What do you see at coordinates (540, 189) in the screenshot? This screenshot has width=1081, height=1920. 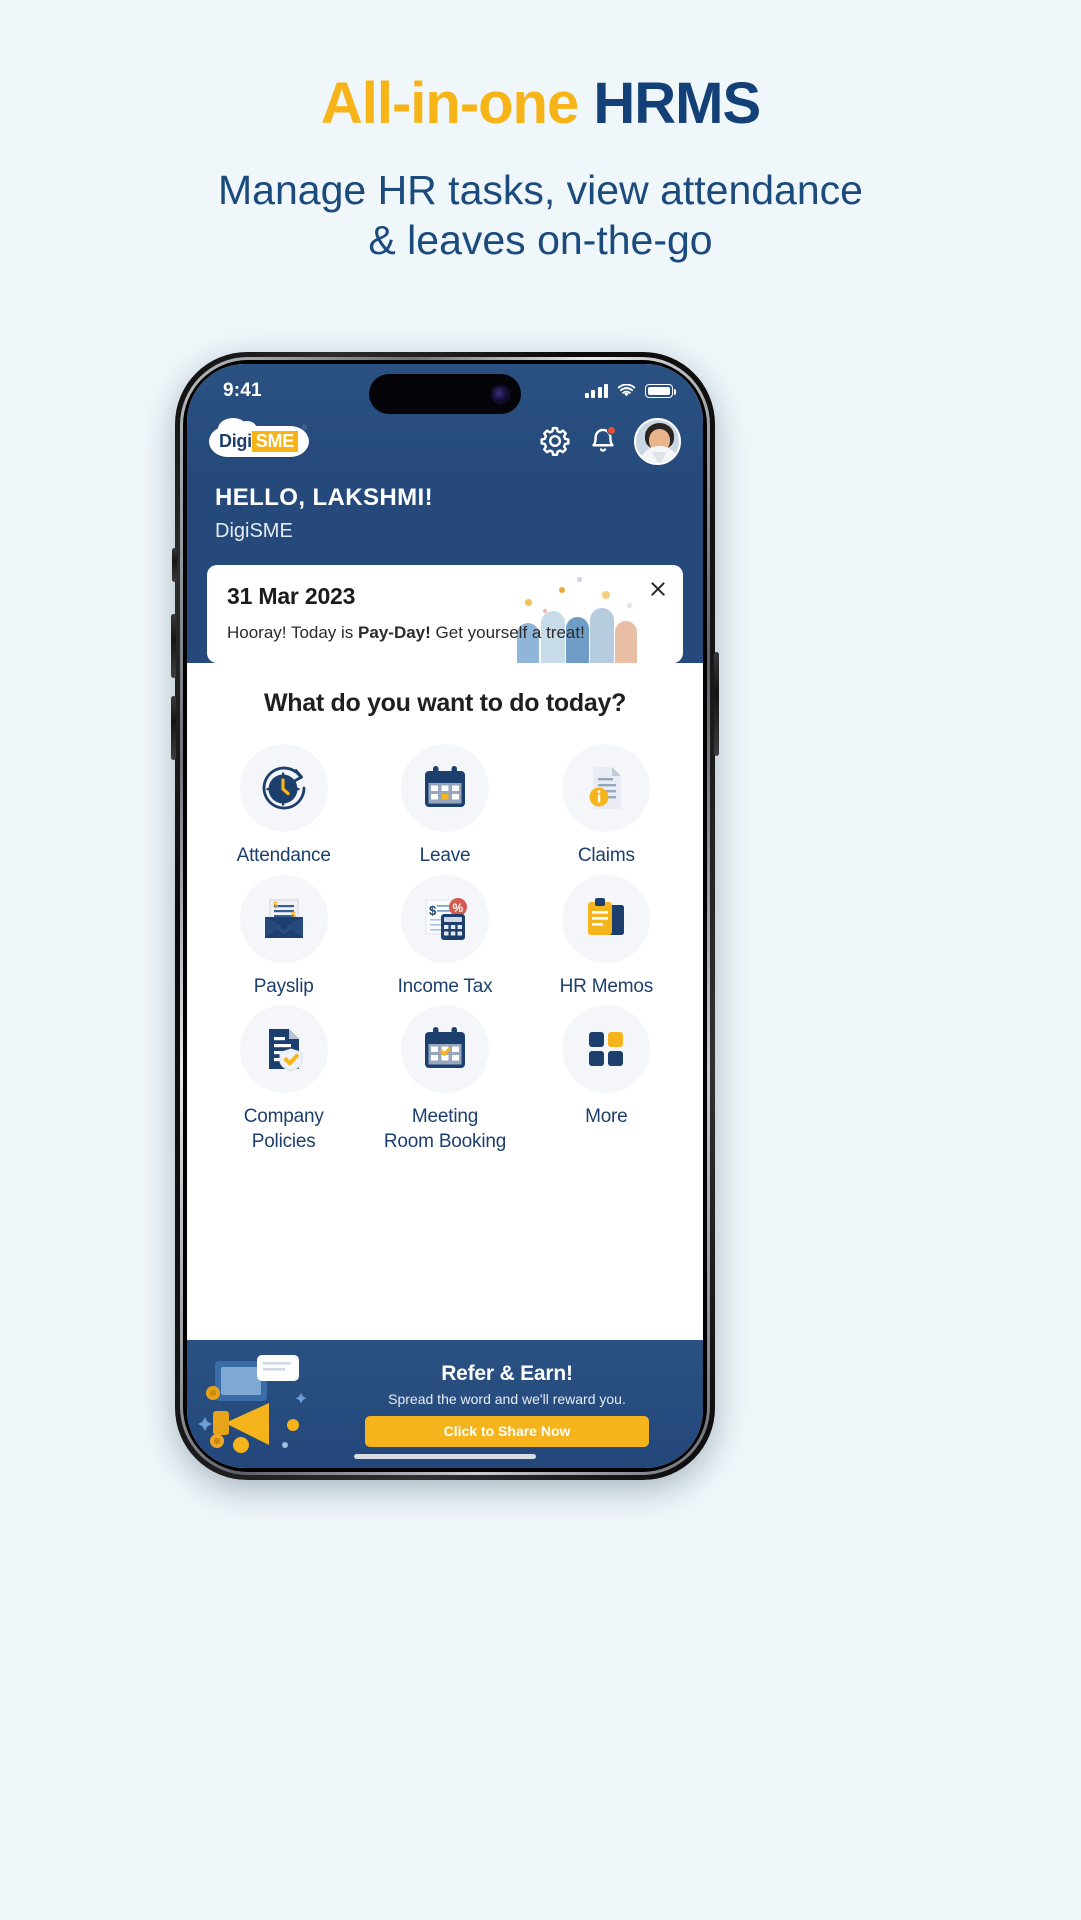 I see `promo-subtitle-line1: Manage HR tasks, view attendance` at bounding box center [540, 189].